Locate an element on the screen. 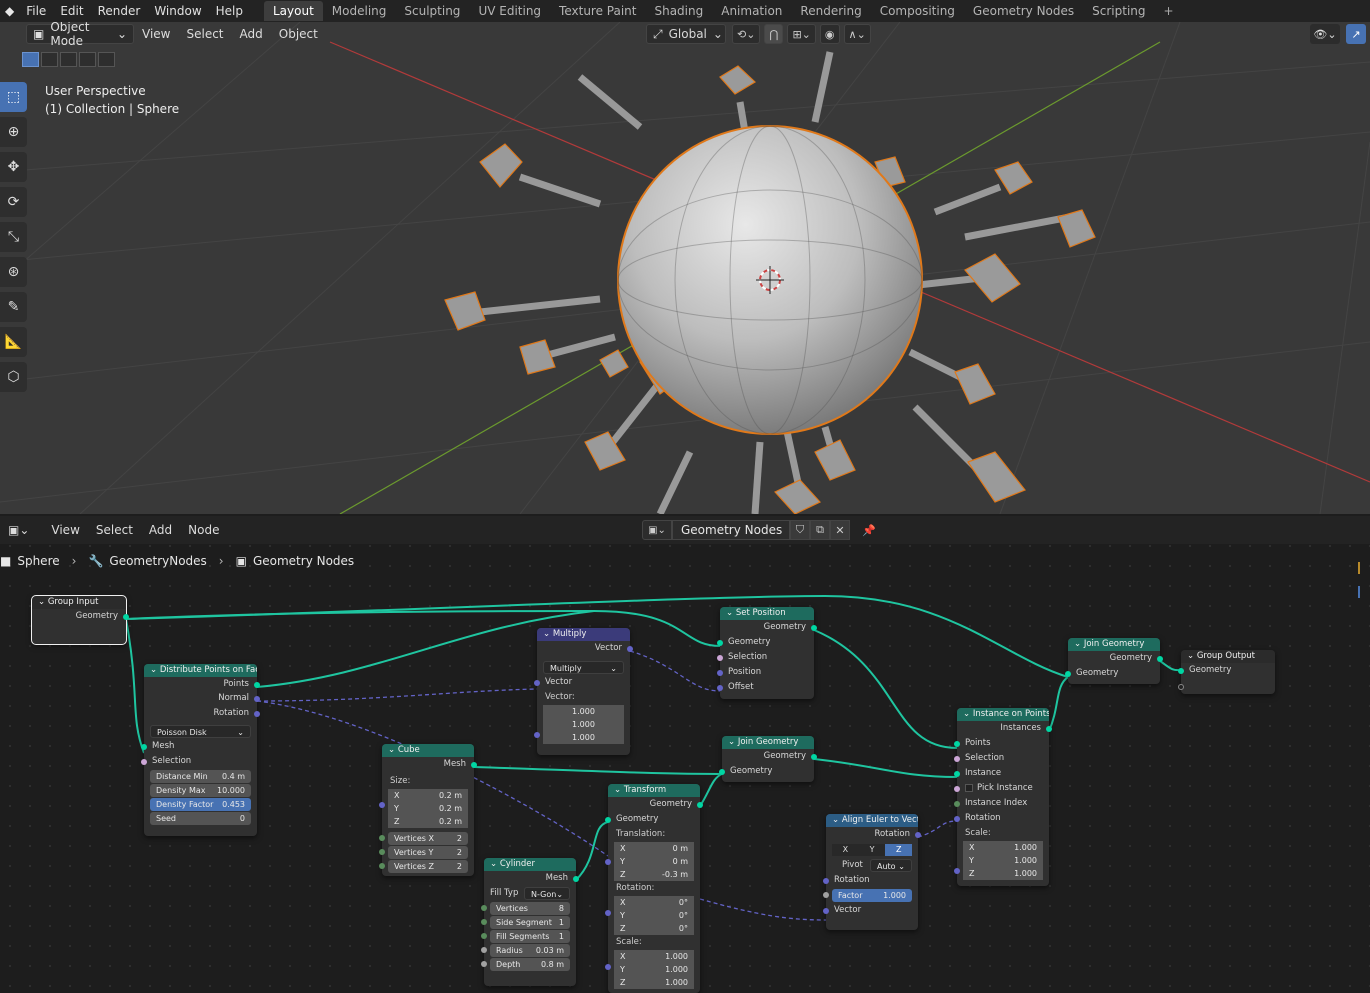 This screenshot has height=993, width=1370. rotation-x-field: X 0° is located at coordinates (654, 902).